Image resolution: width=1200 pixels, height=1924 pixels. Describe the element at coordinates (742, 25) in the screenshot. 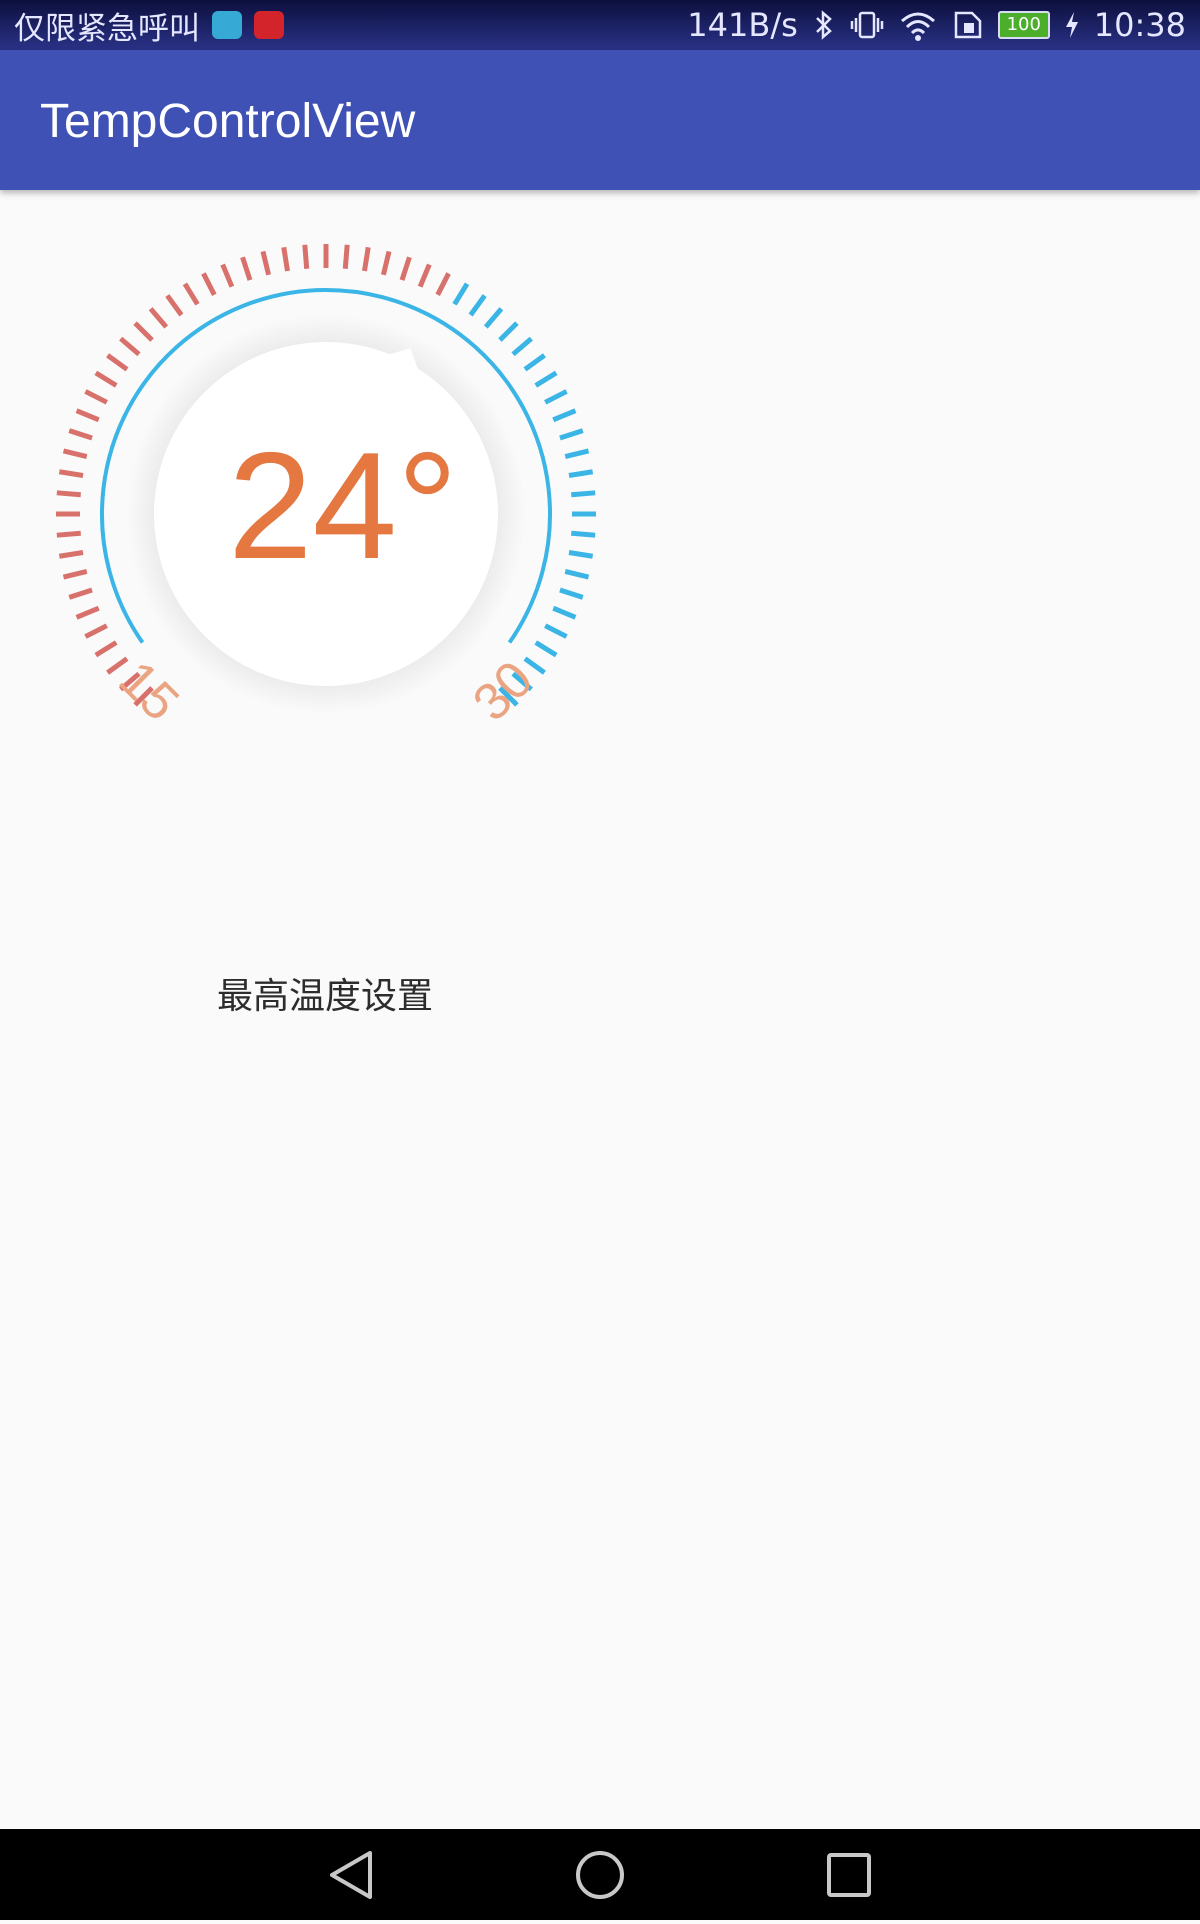

I see `network-speed: 141B/s` at that location.